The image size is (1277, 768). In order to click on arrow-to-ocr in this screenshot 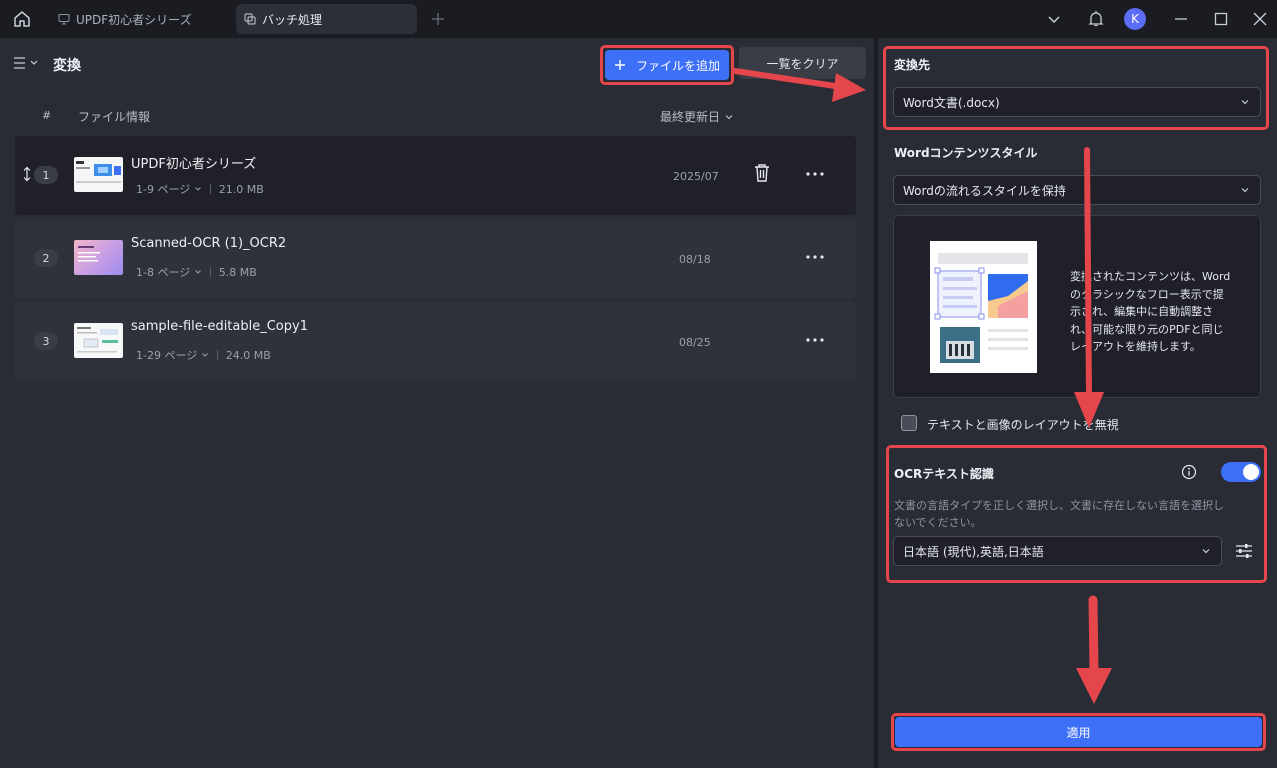, I will do `click(1089, 287)`.